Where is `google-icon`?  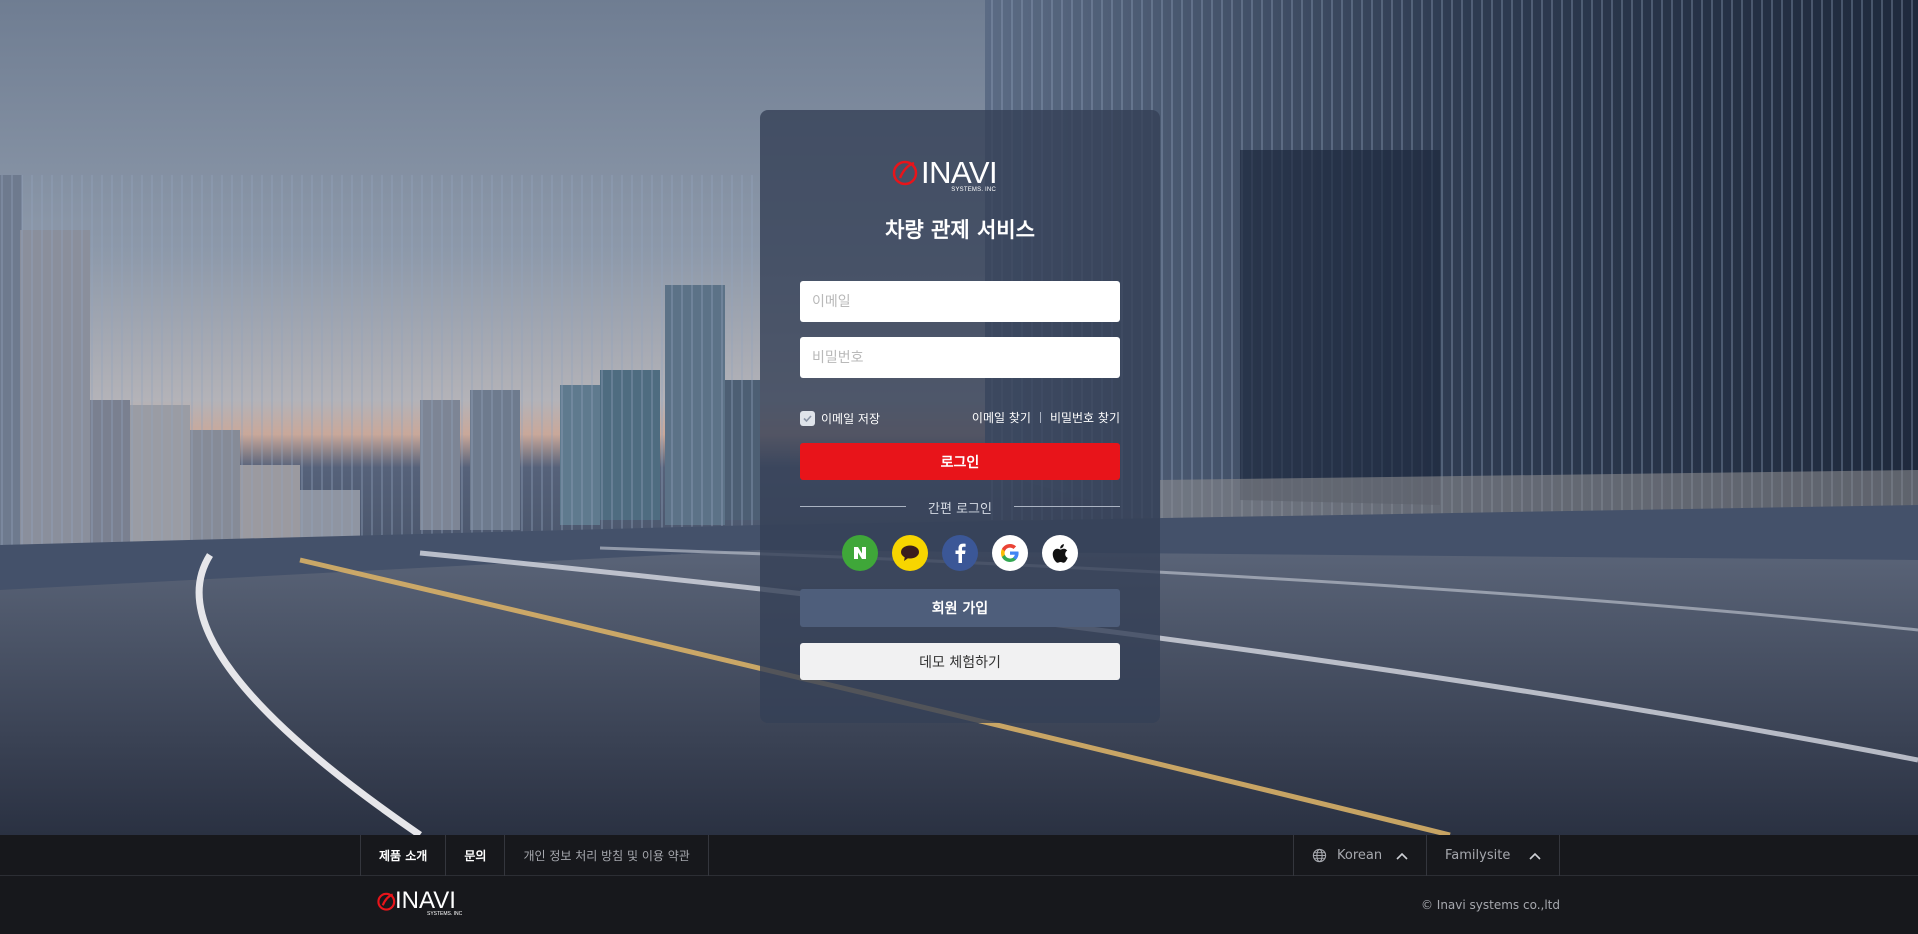 google-icon is located at coordinates (1010, 553).